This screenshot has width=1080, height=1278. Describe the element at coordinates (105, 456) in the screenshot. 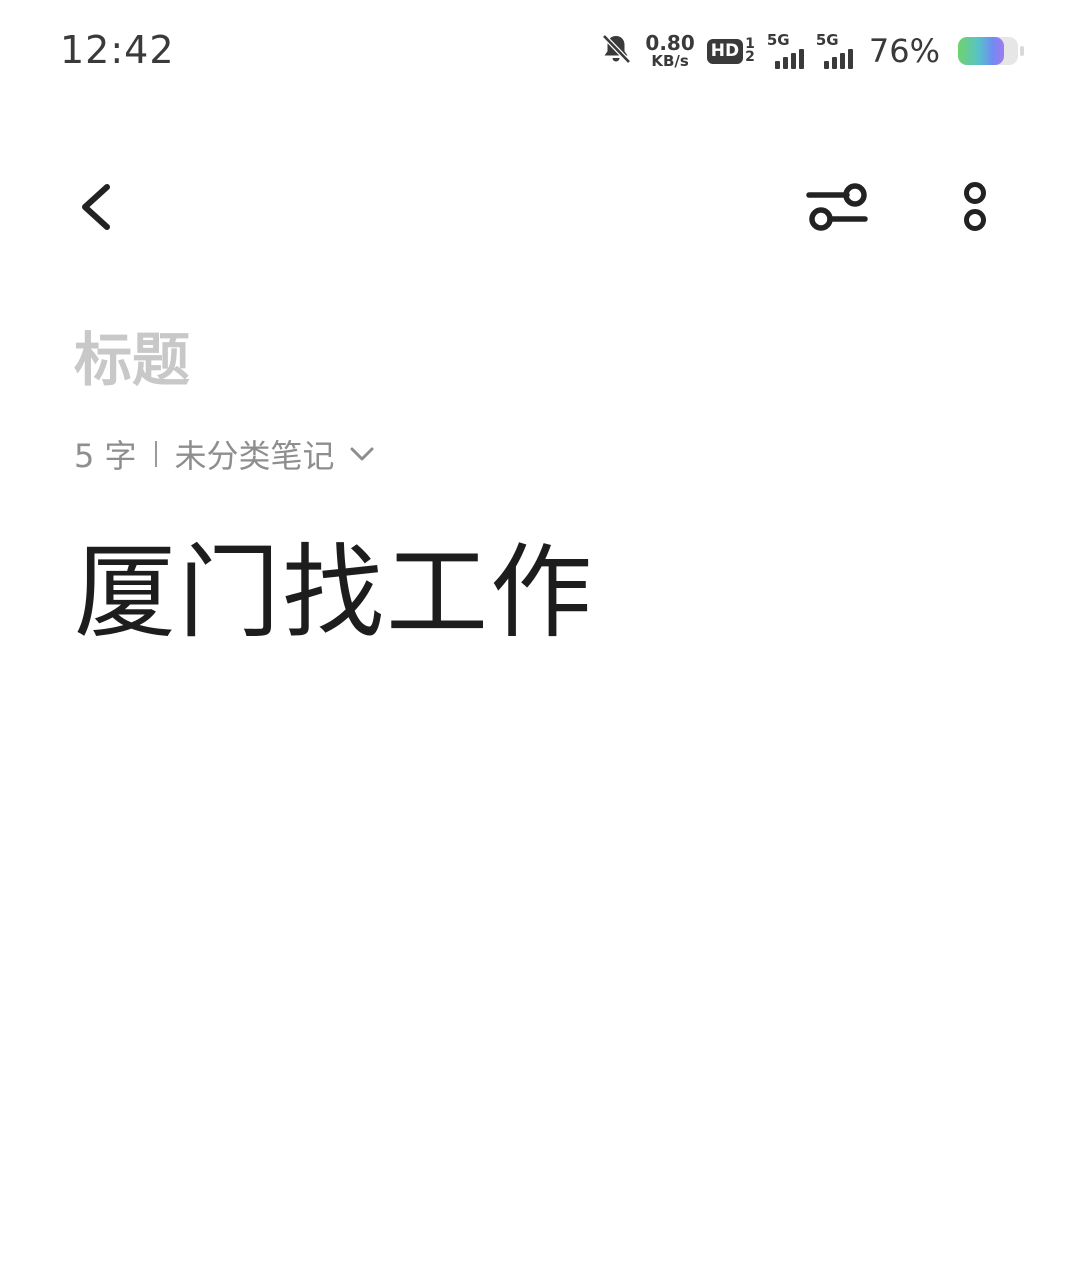

I see `word-count: 5 字` at that location.